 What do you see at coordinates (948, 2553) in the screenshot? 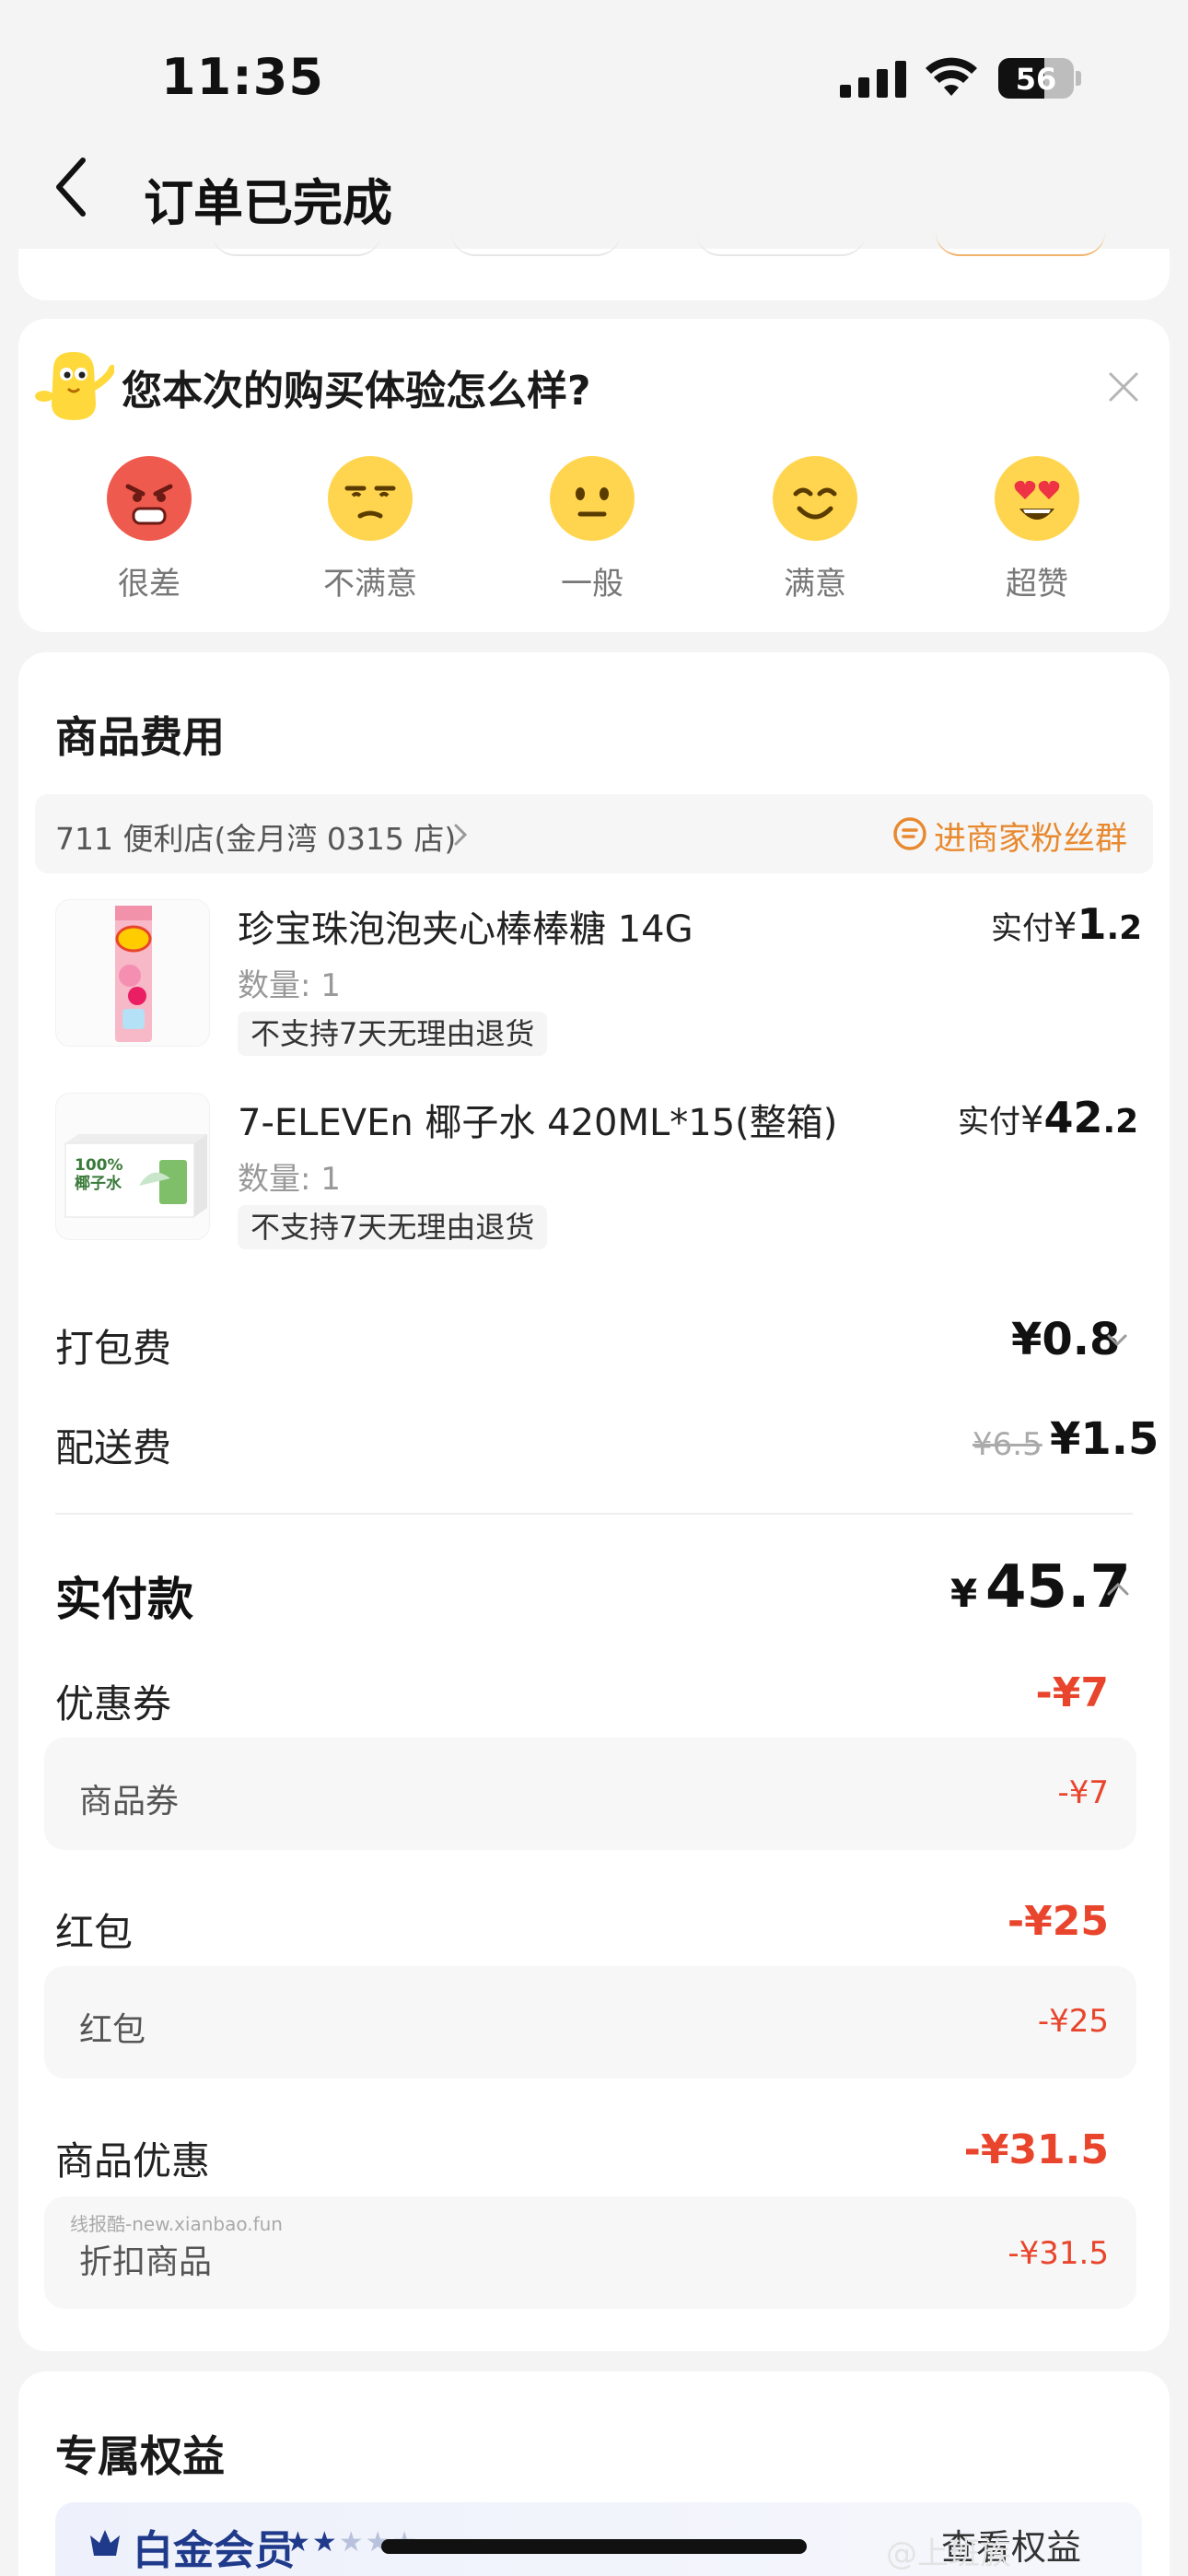
I see `corner-watermark: @上班族` at bounding box center [948, 2553].